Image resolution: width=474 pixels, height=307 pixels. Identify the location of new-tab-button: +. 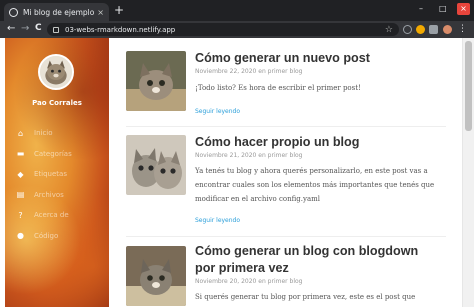
(119, 10).